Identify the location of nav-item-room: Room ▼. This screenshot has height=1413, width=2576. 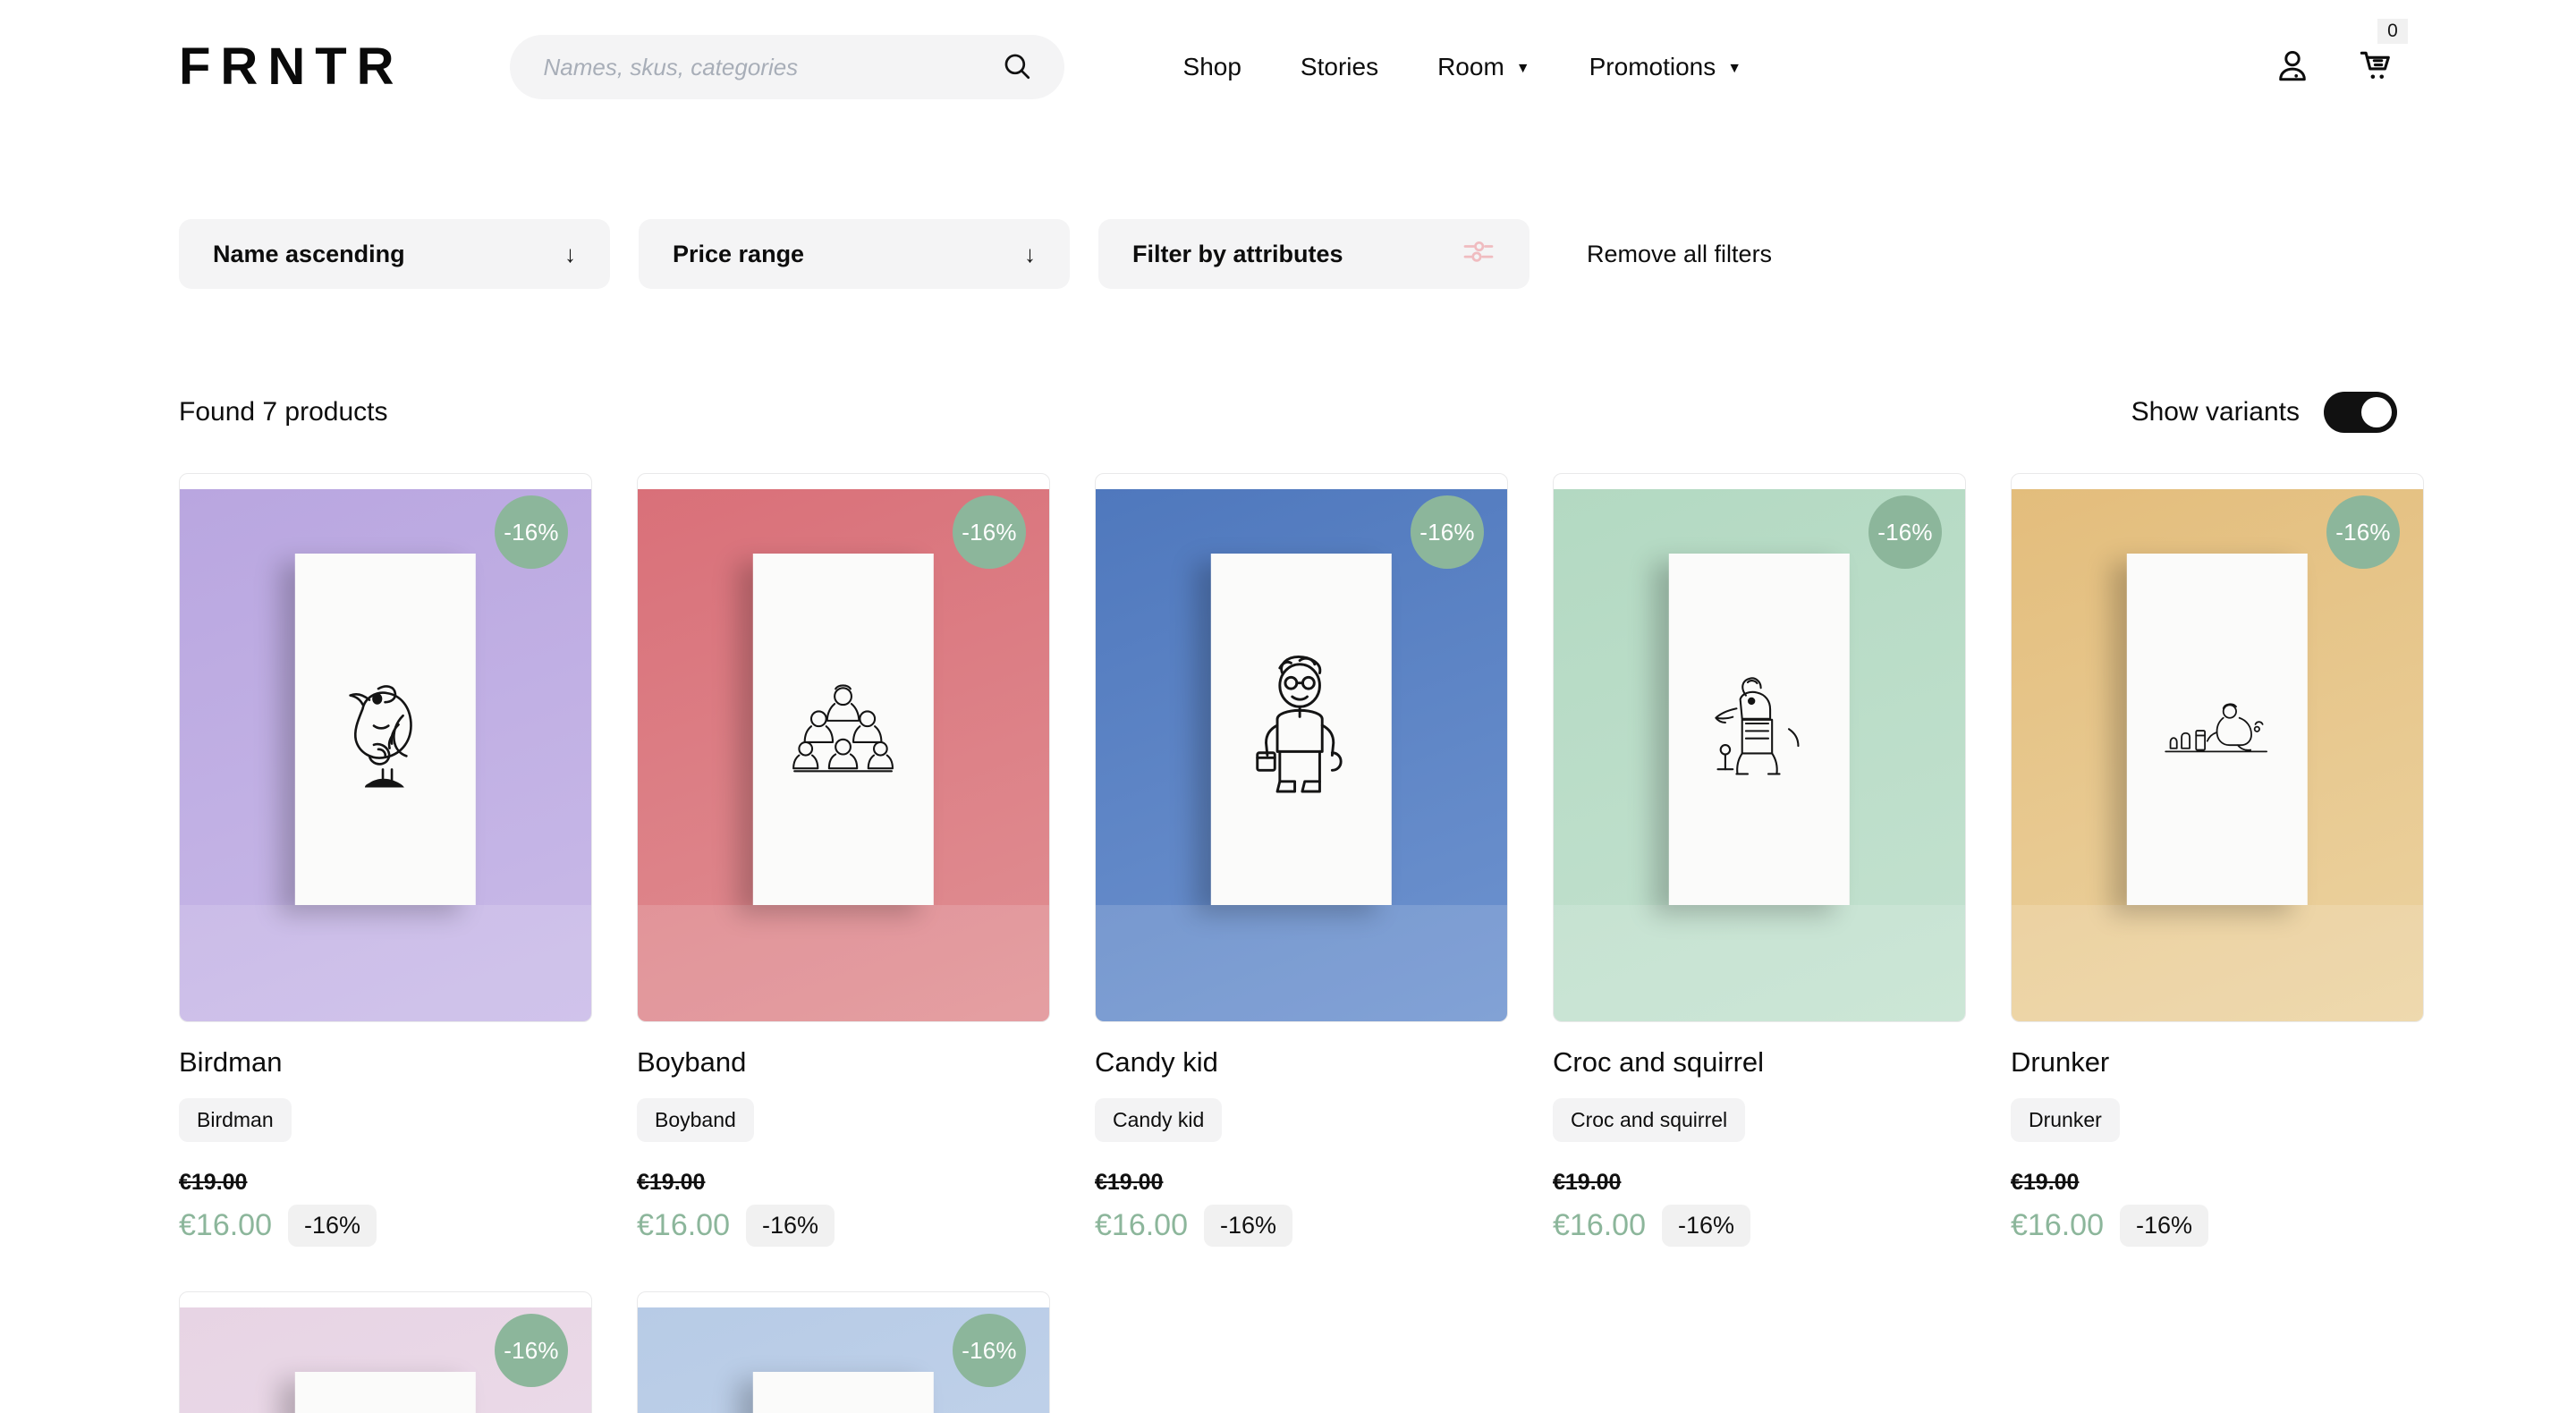
(1484, 67).